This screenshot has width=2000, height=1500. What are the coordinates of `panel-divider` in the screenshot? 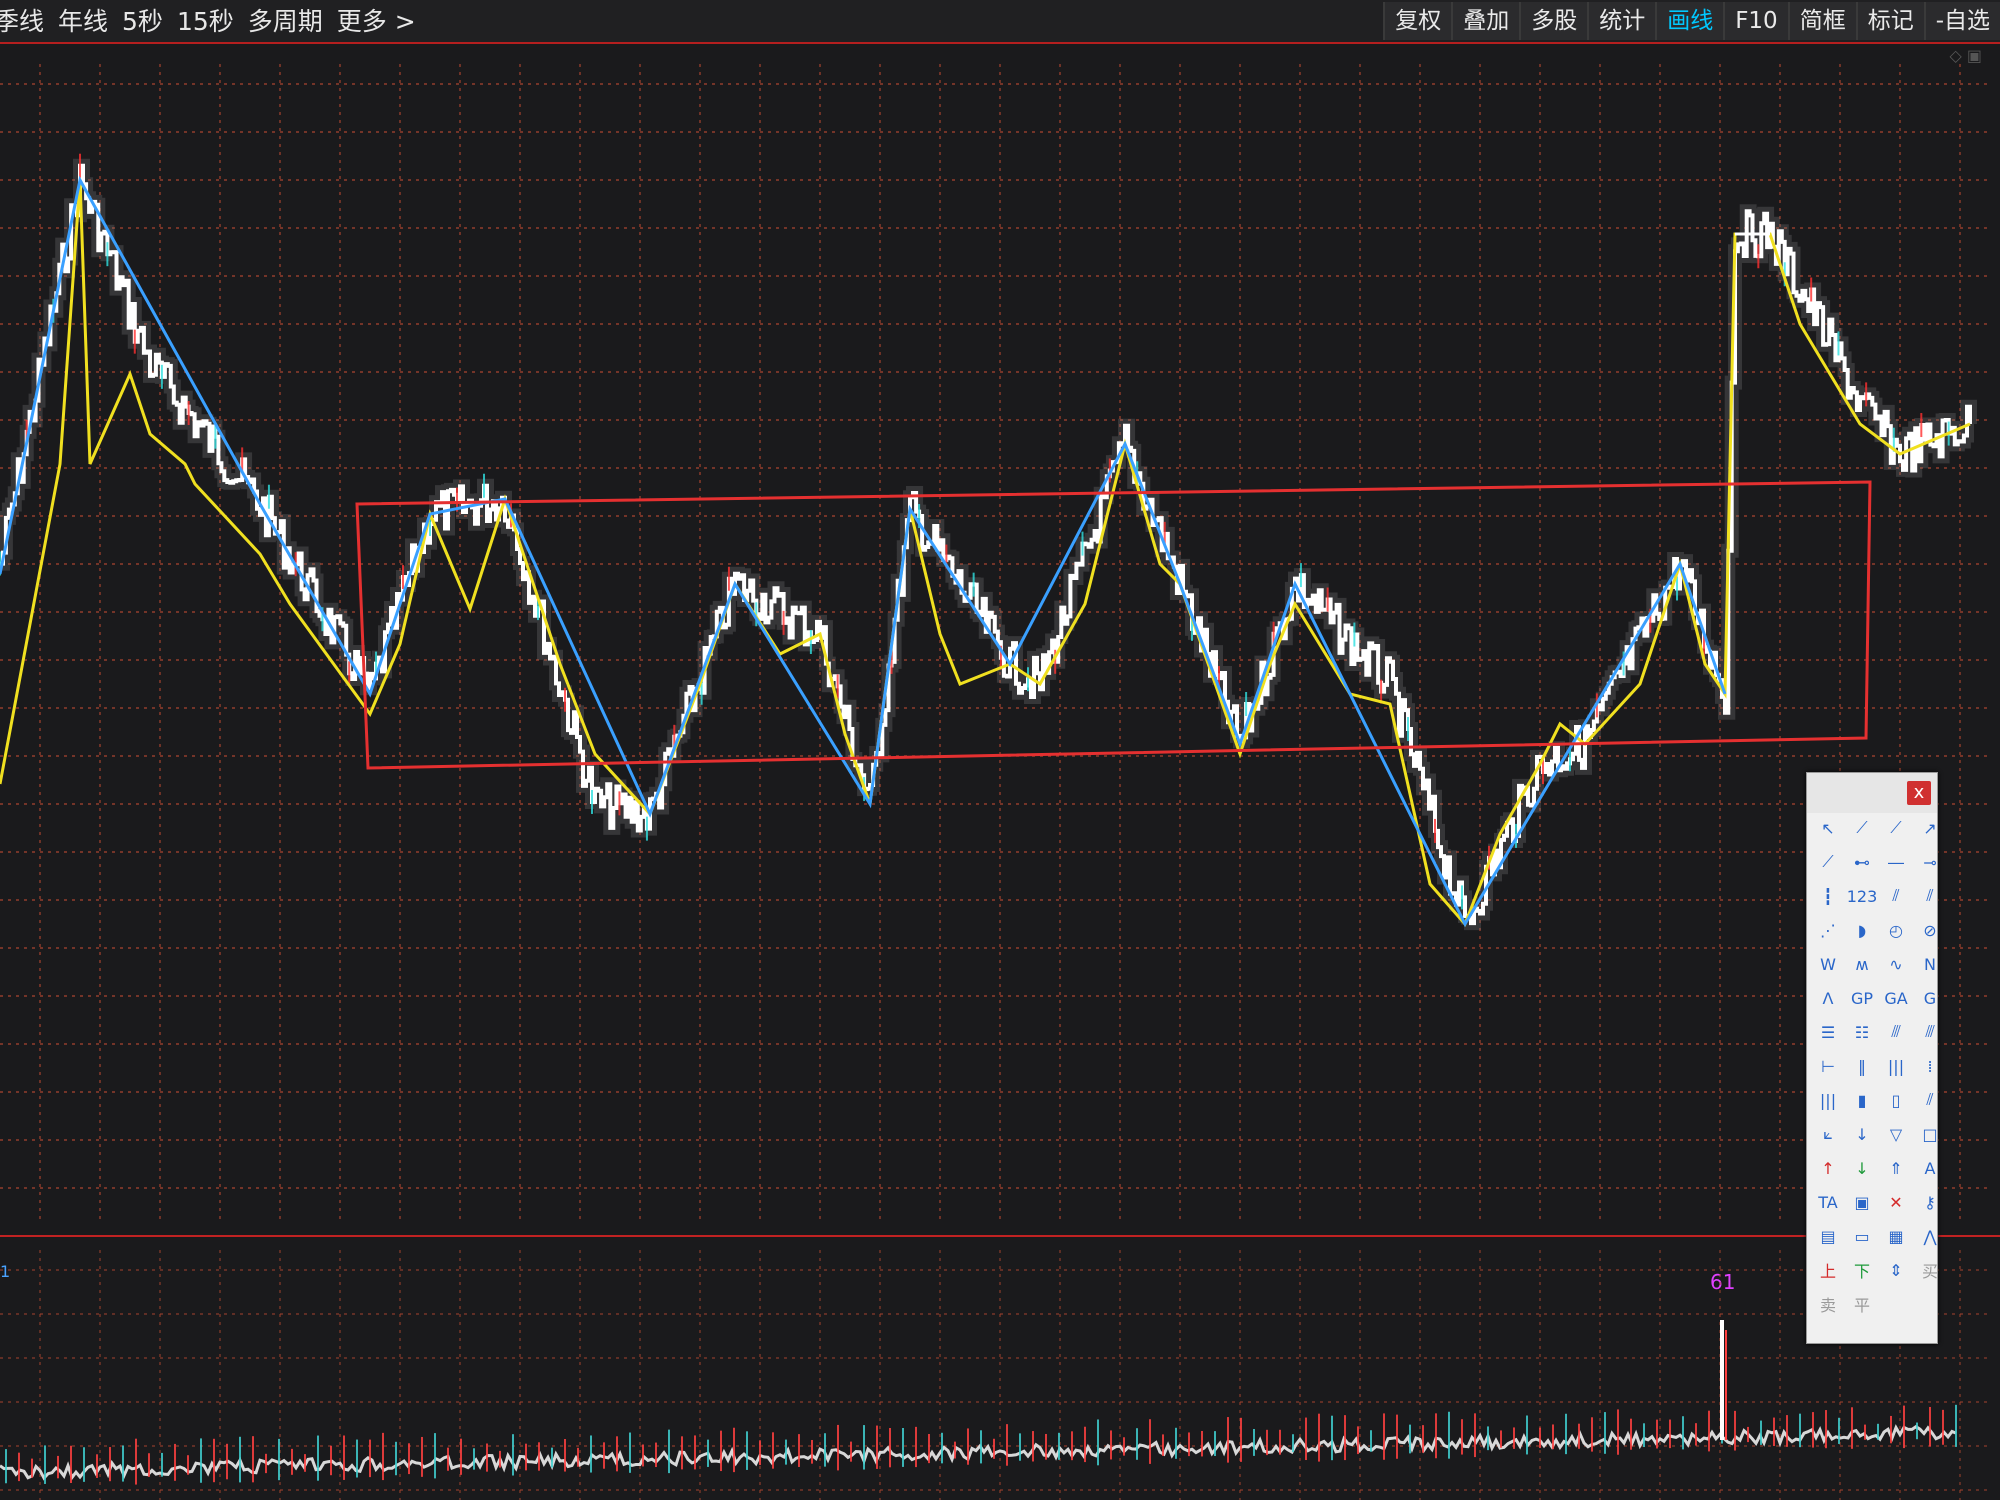 It's located at (1000, 1236).